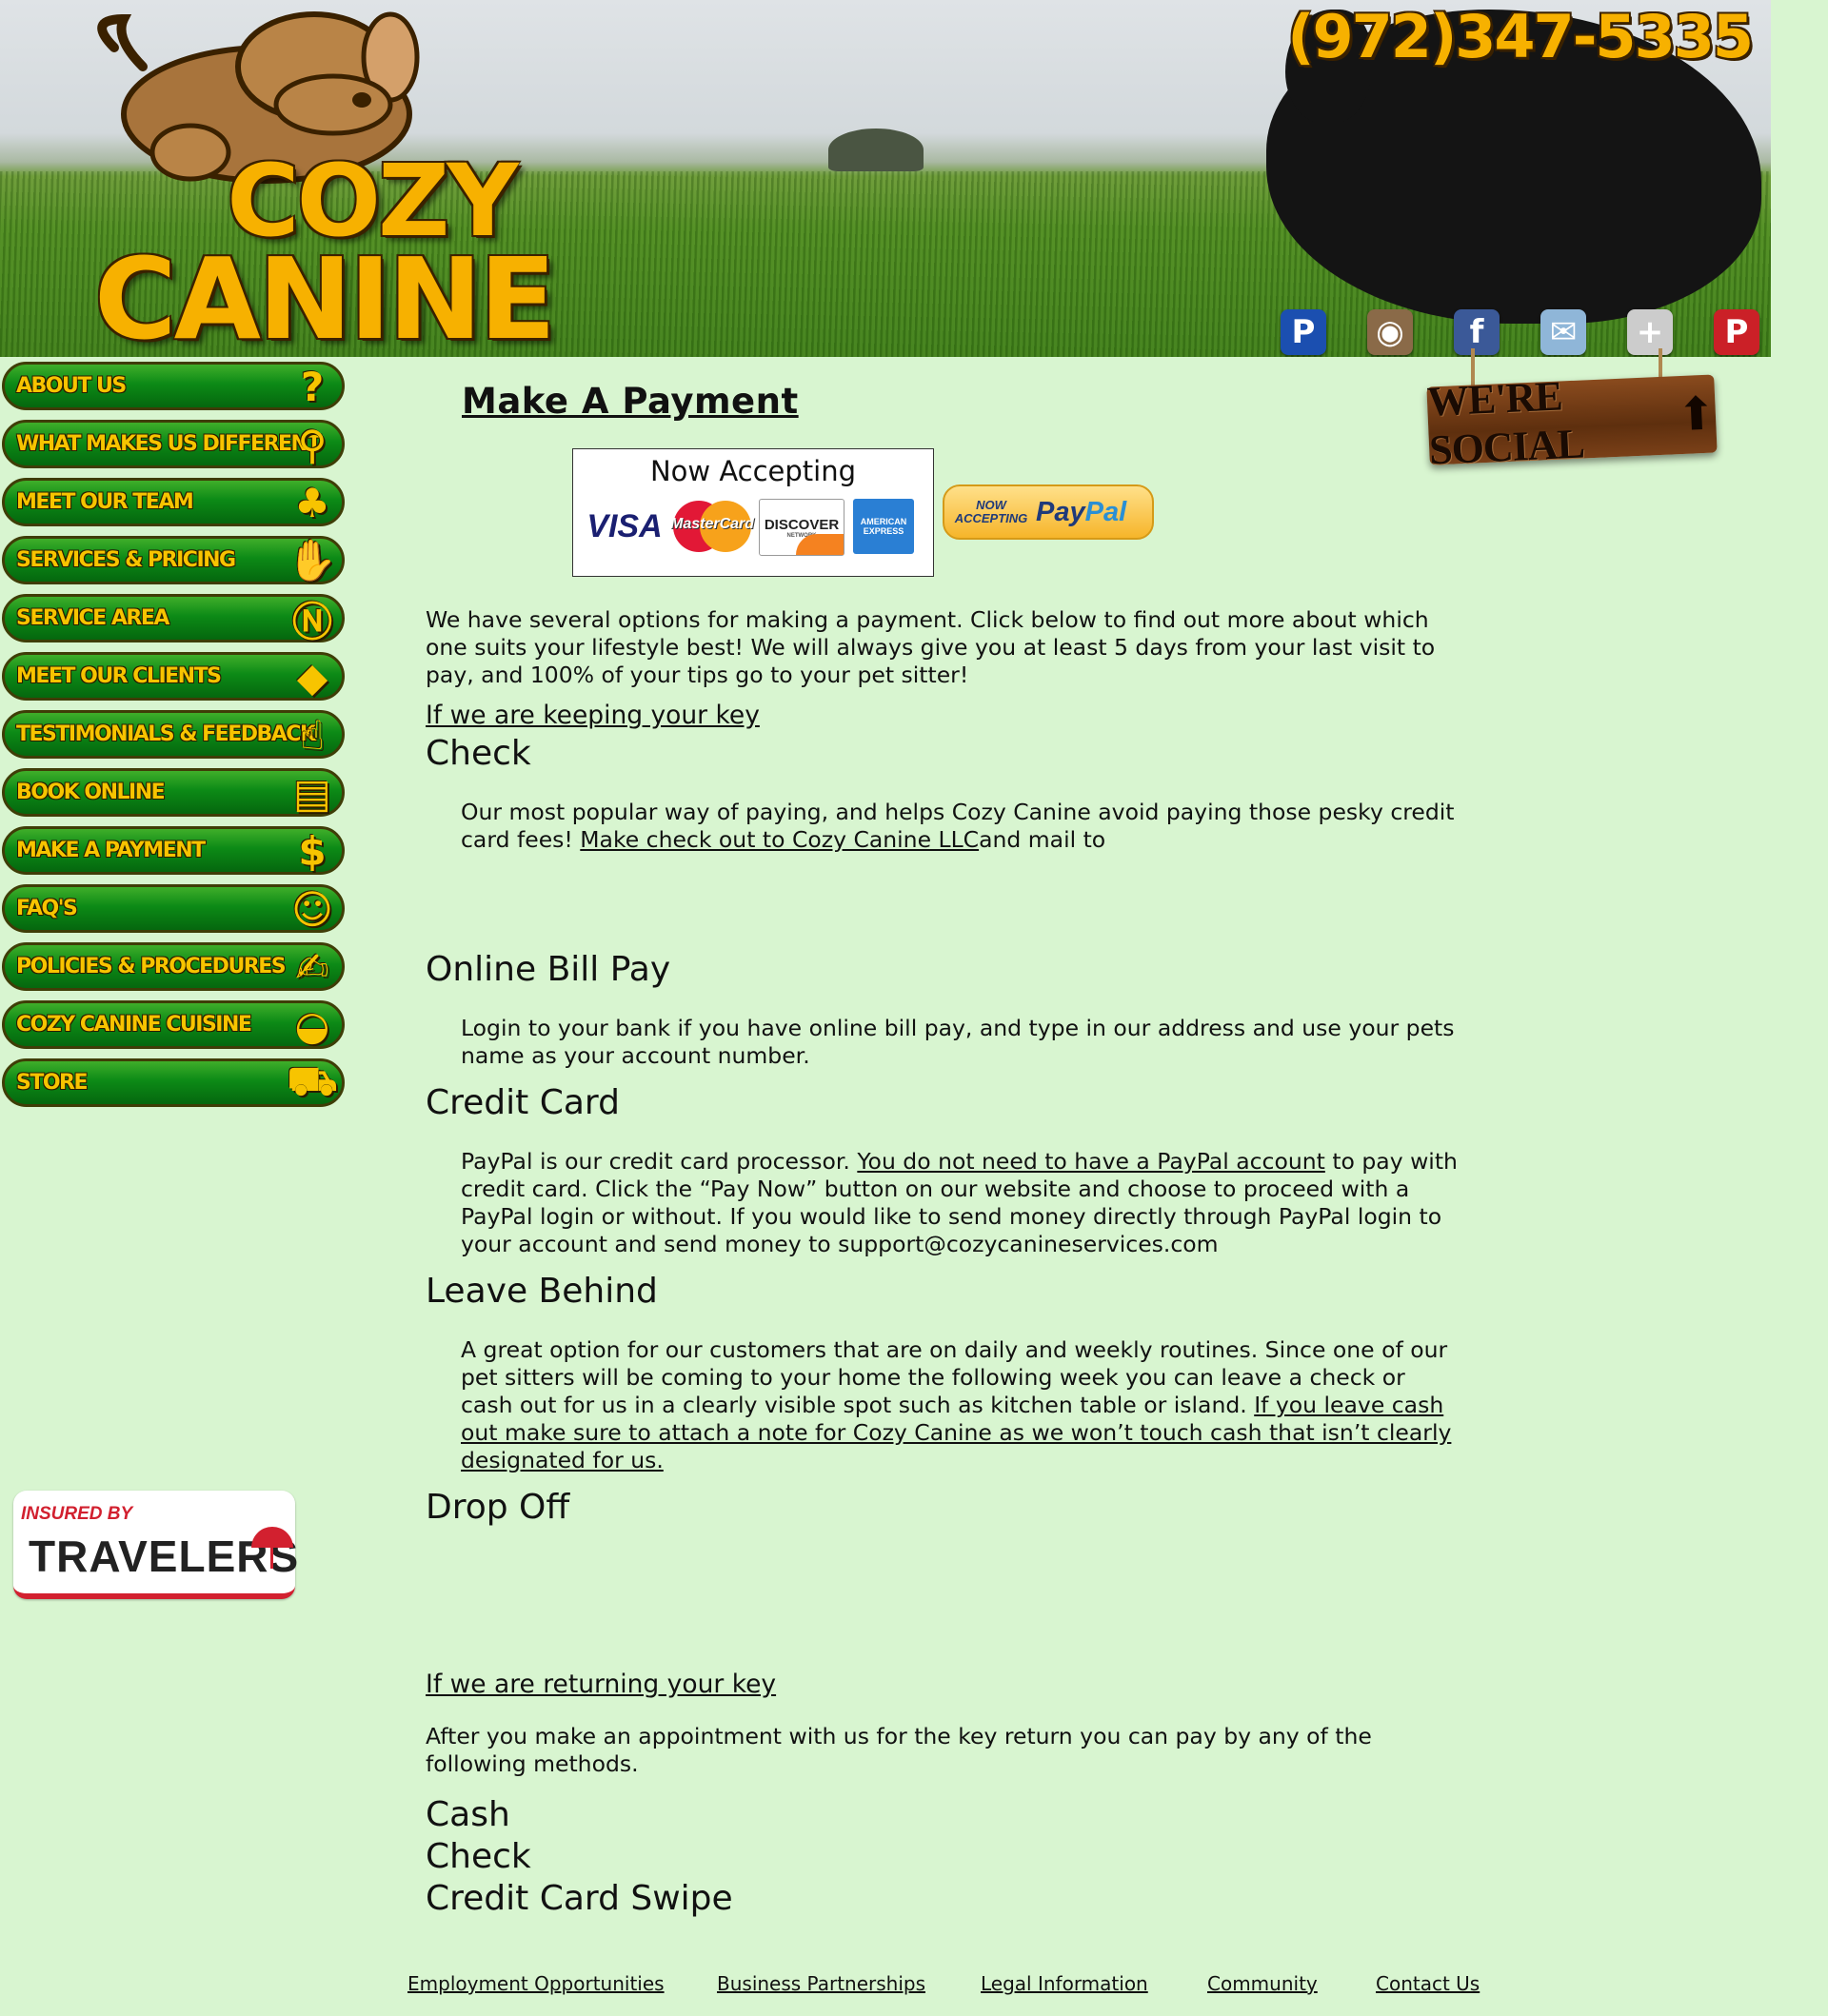 The image size is (1828, 2016). I want to click on nav-button-label: MEET OUR CLIENTS, so click(119, 676).